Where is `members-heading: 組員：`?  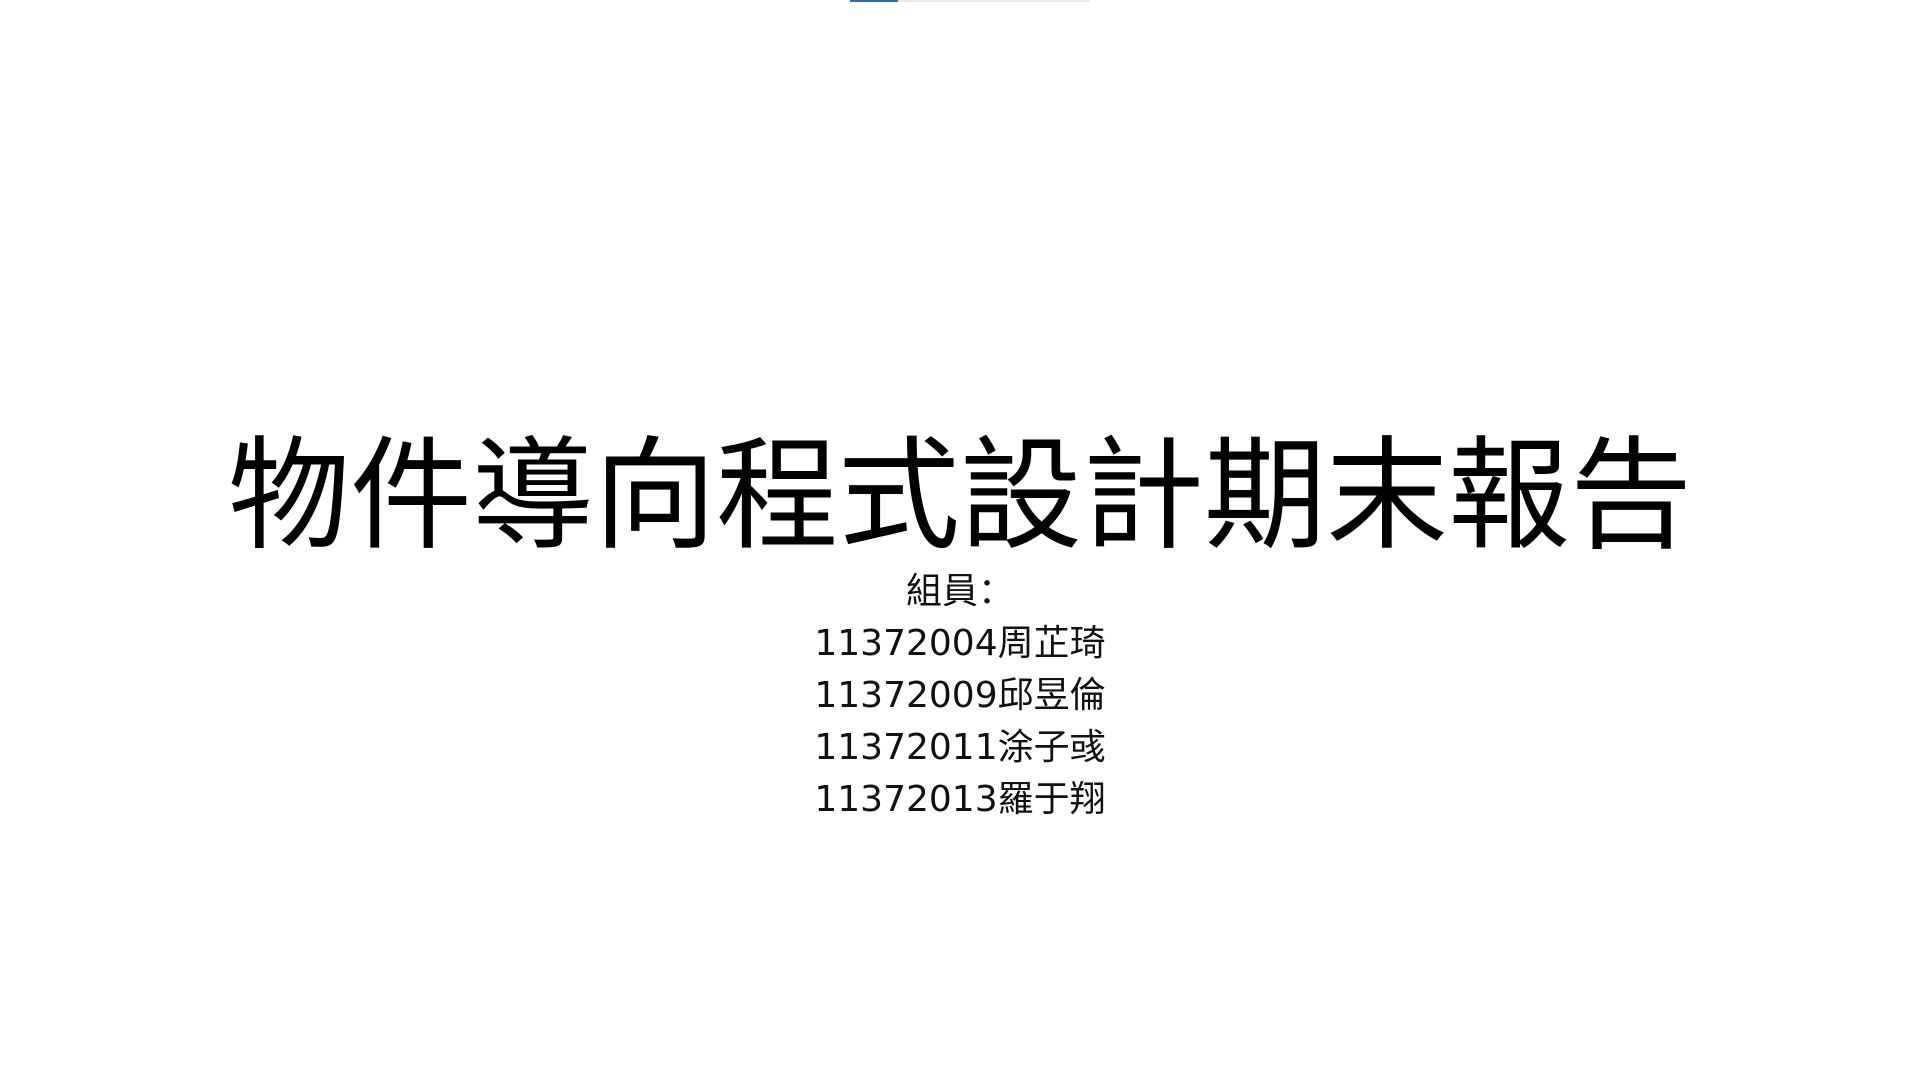 members-heading: 組員： is located at coordinates (959, 591).